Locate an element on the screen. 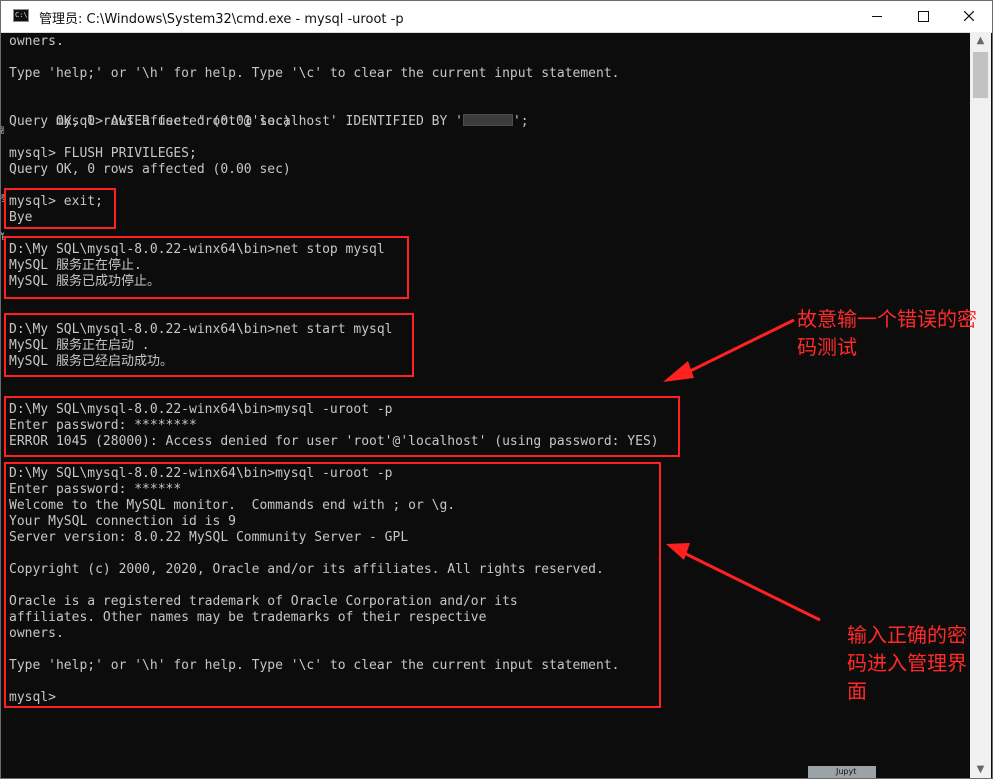 This screenshot has height=779, width=993. window-controls is located at coordinates (923, 16).